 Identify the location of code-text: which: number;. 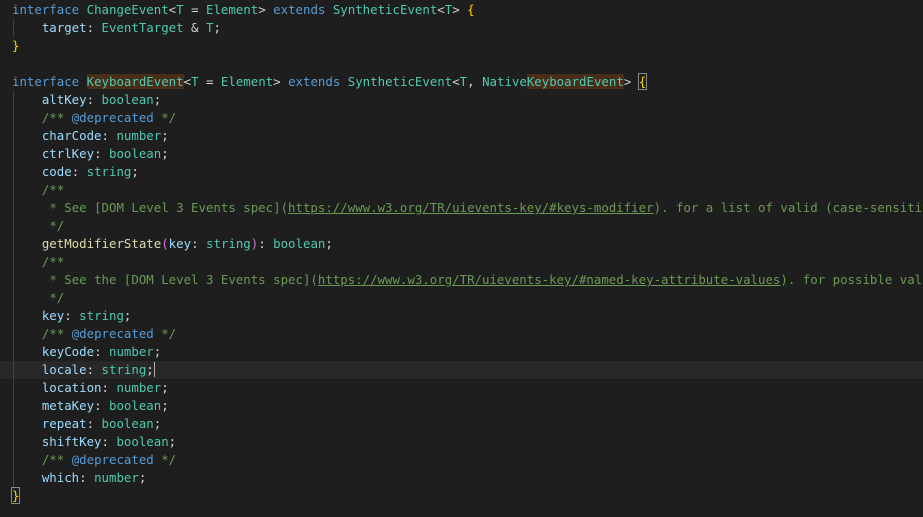
(79, 478).